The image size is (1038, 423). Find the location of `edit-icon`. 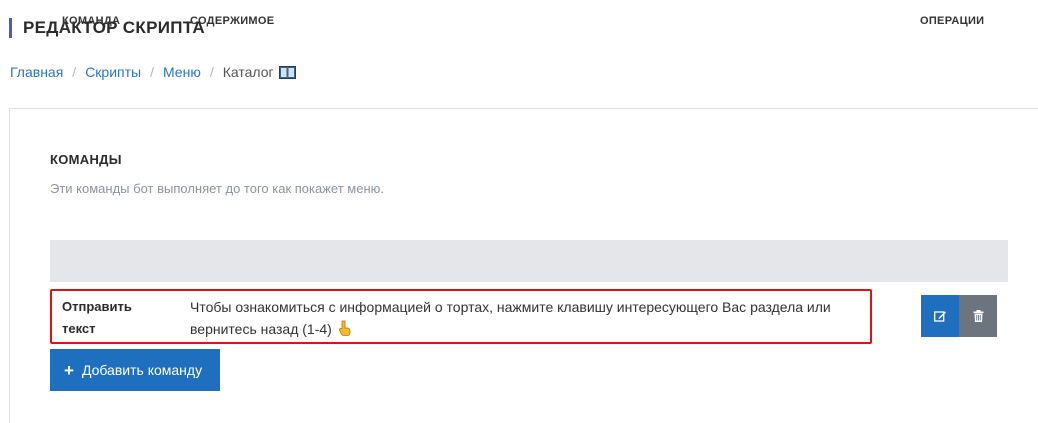

edit-icon is located at coordinates (939, 316).